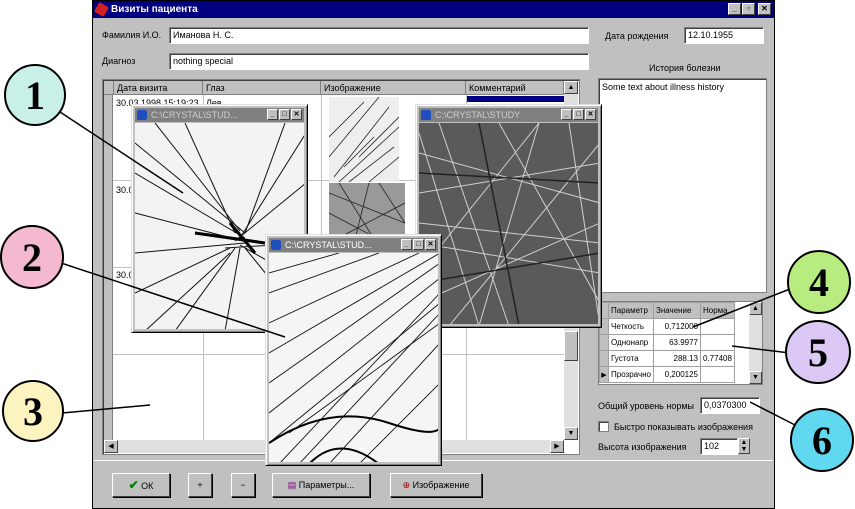 The height and width of the screenshot is (509, 855). What do you see at coordinates (109, 88) in the screenshot?
I see `grid-corner` at bounding box center [109, 88].